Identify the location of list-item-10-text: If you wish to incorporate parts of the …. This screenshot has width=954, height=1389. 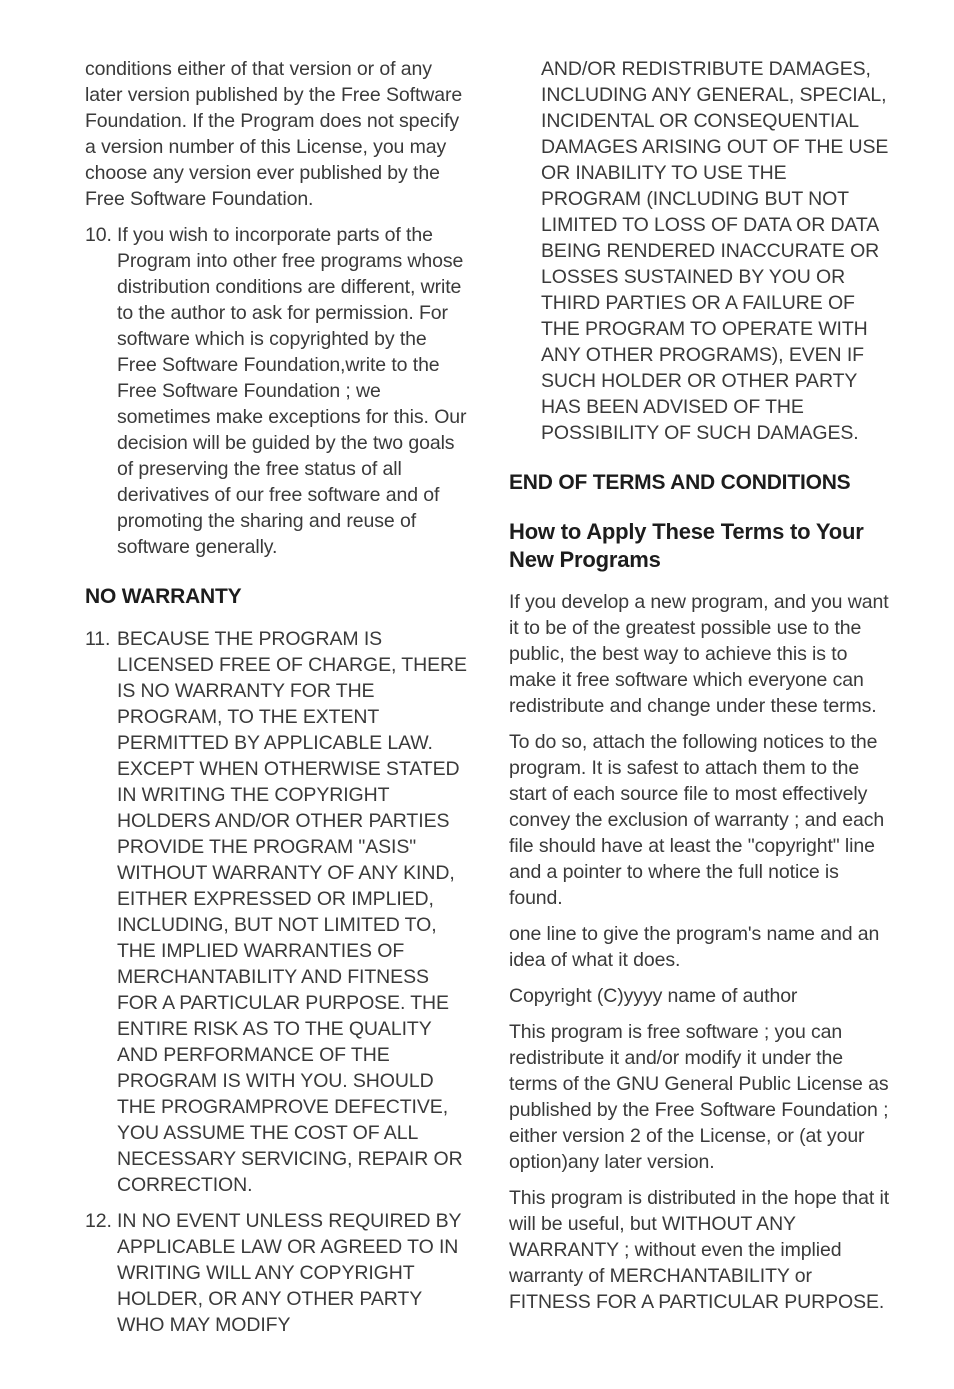
(292, 391).